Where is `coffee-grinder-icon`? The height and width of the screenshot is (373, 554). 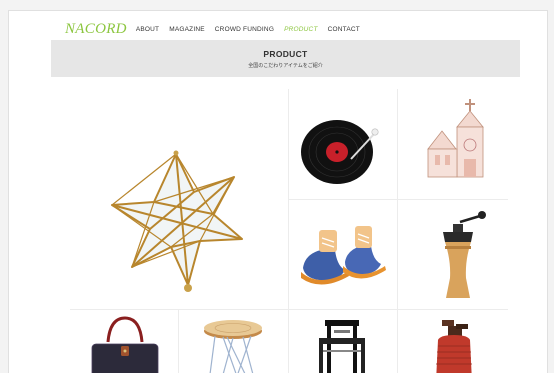 coffee-grinder-icon is located at coordinates (464, 254).